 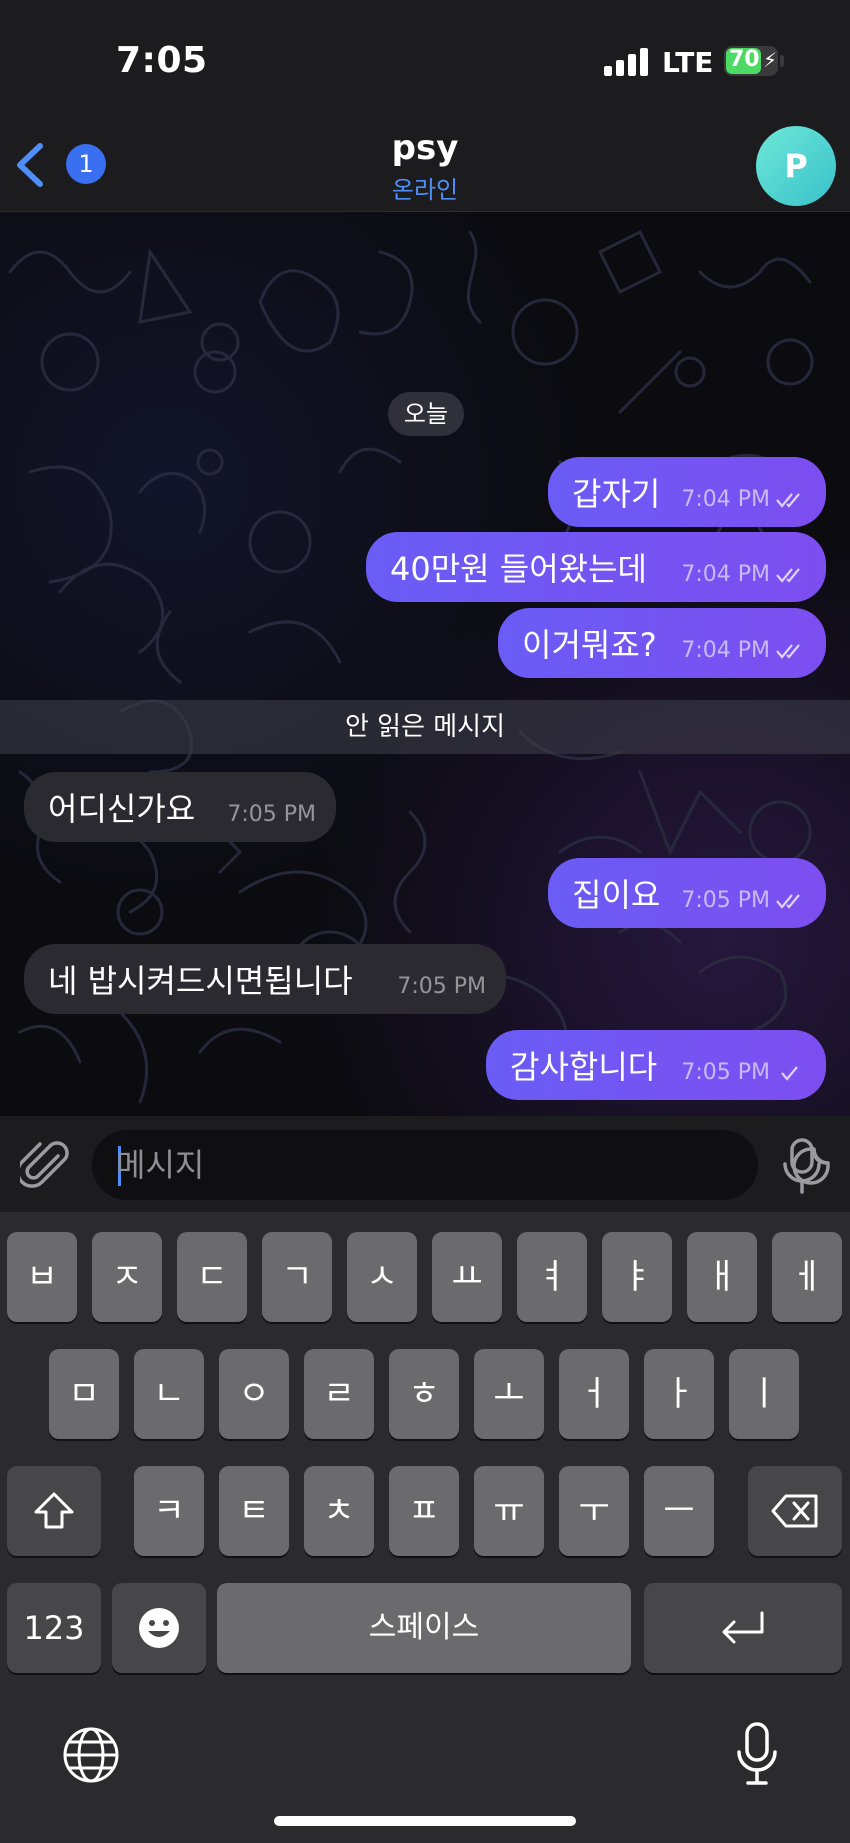 I want to click on key: ㅁ, so click(x=84, y=1394).